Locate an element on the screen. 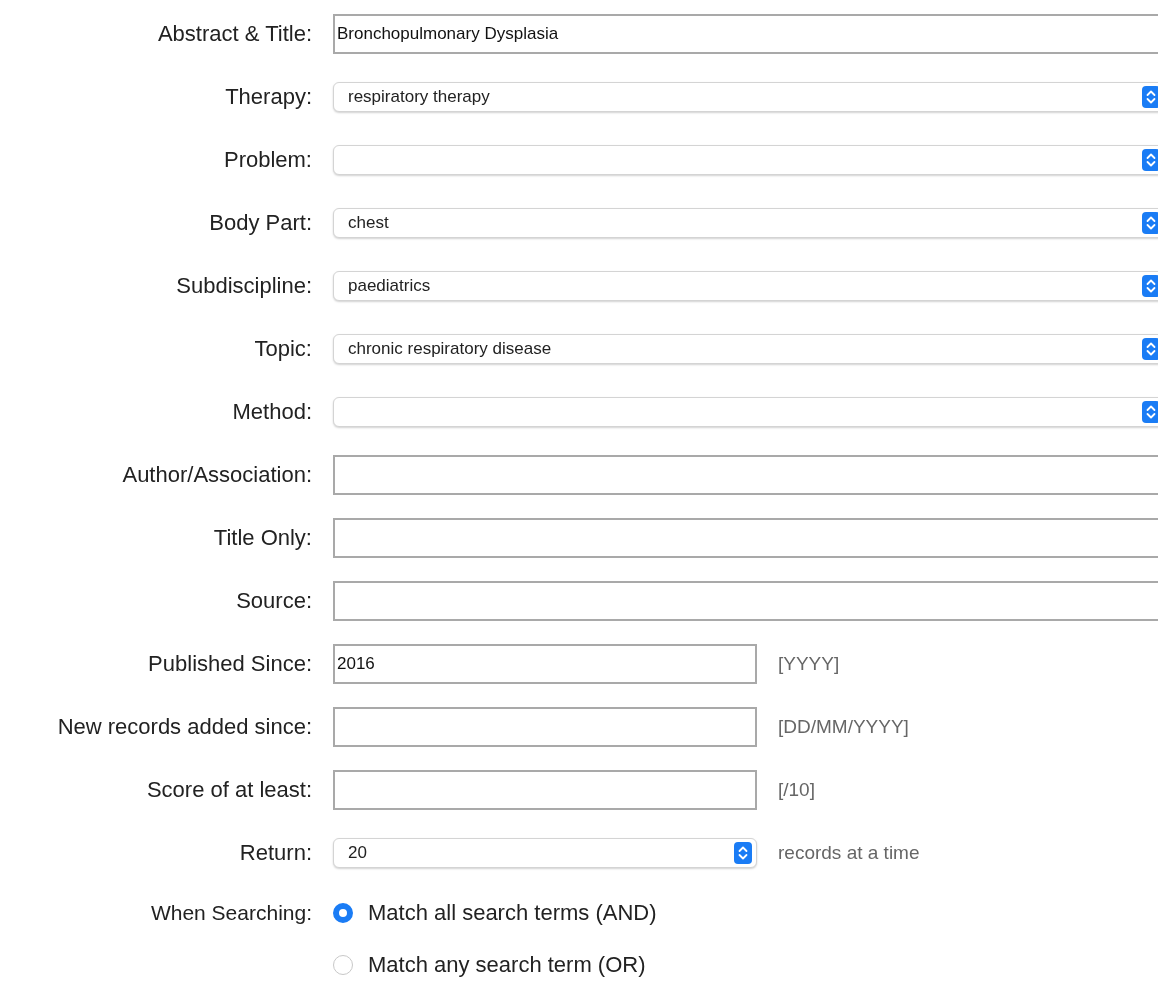 Image resolution: width=1158 pixels, height=985 pixels. format-hint: [YYYY] is located at coordinates (809, 663).